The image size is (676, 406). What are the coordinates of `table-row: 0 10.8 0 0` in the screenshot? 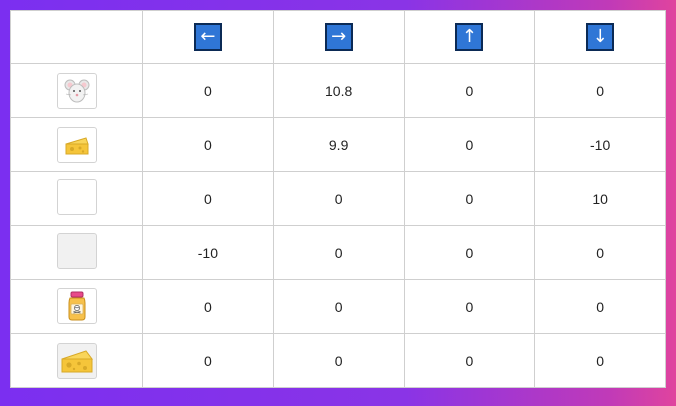 It's located at (338, 90).